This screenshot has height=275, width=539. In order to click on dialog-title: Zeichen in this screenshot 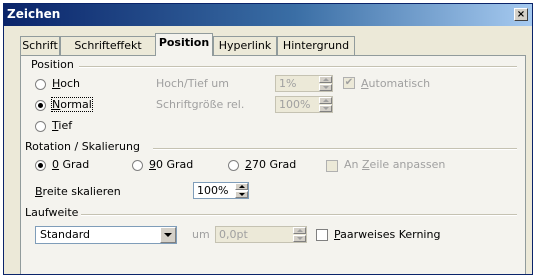, I will do `click(34, 14)`.